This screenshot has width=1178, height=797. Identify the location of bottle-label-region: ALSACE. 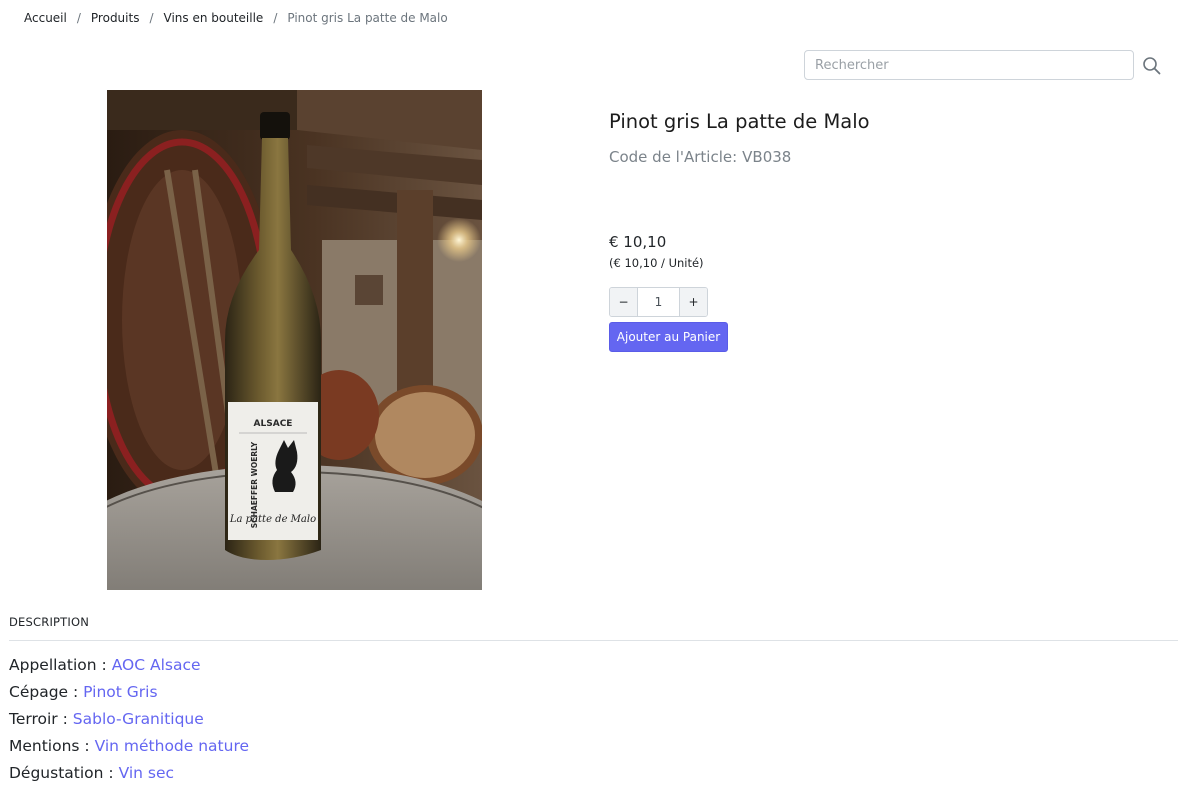
(273, 424).